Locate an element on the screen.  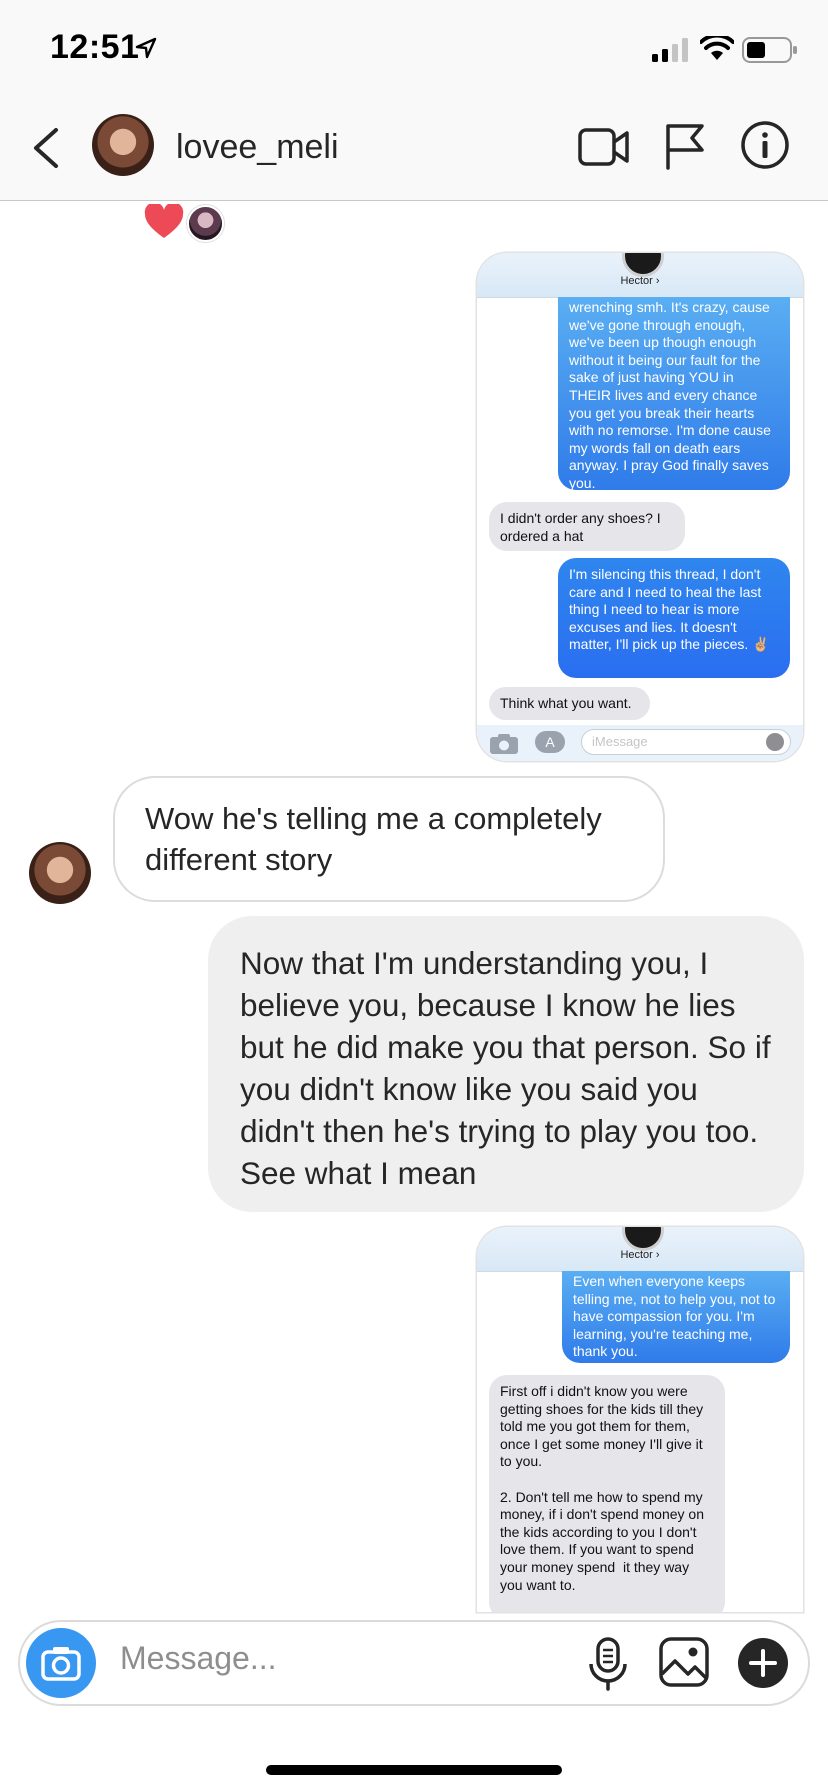
contact-avatar is located at coordinates (123, 145).